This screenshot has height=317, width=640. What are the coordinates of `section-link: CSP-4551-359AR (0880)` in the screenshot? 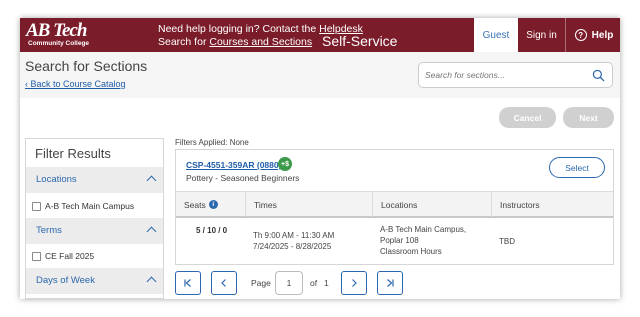 It's located at (233, 165).